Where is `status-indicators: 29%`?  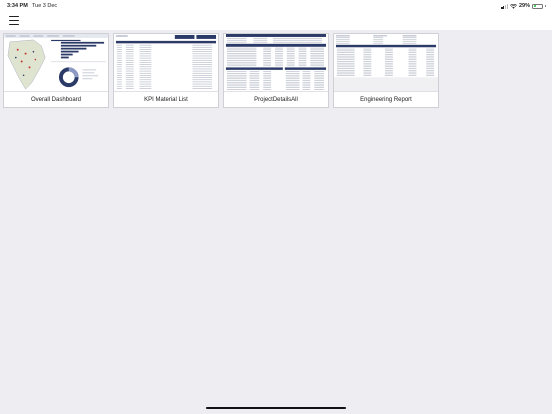
status-indicators: 29% is located at coordinates (523, 6).